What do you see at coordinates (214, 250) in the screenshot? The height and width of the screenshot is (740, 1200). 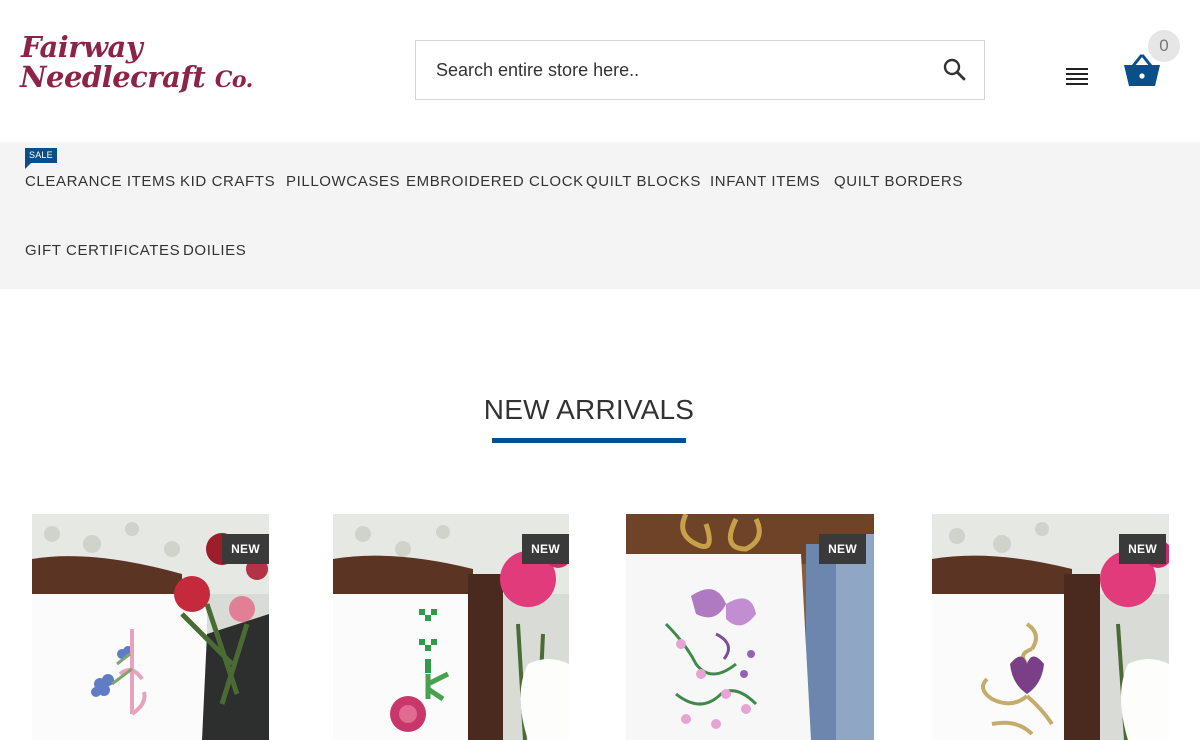 I see `nav-item-doilies: DOILIES` at bounding box center [214, 250].